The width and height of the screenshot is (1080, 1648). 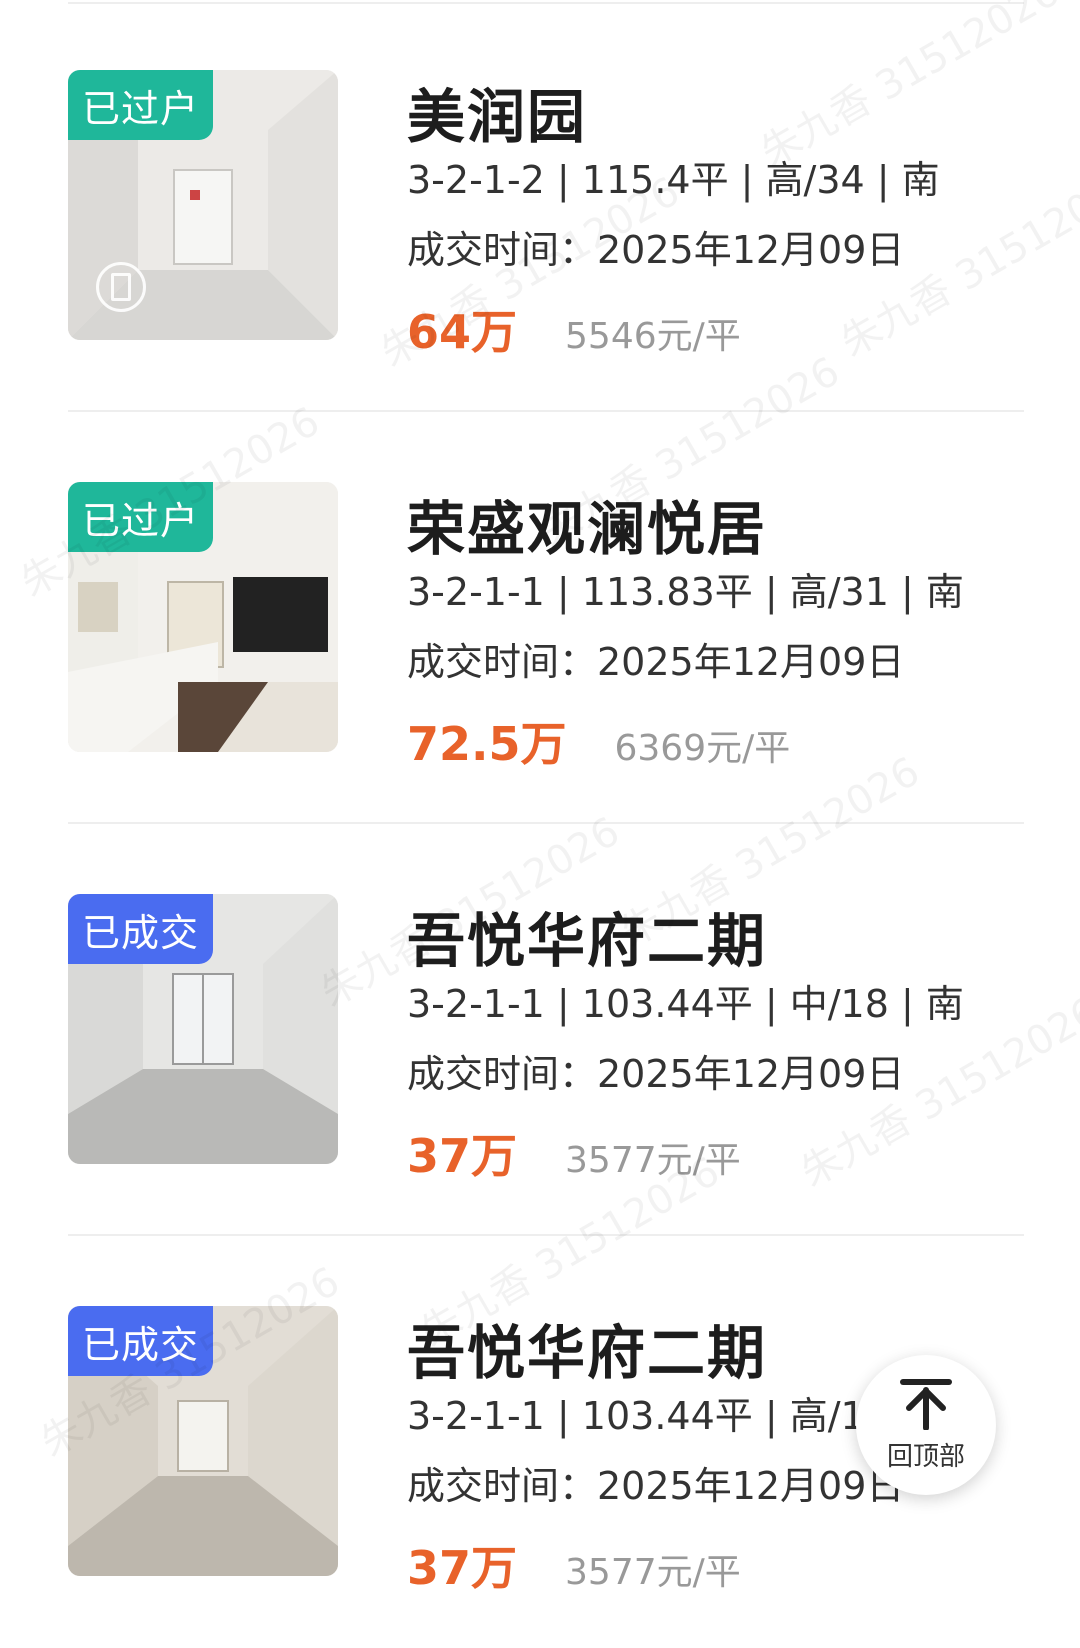 What do you see at coordinates (685, 592) in the screenshot?
I see `house-specs: 3-2-1-1 | 113.83平 | 高/31 | 南` at bounding box center [685, 592].